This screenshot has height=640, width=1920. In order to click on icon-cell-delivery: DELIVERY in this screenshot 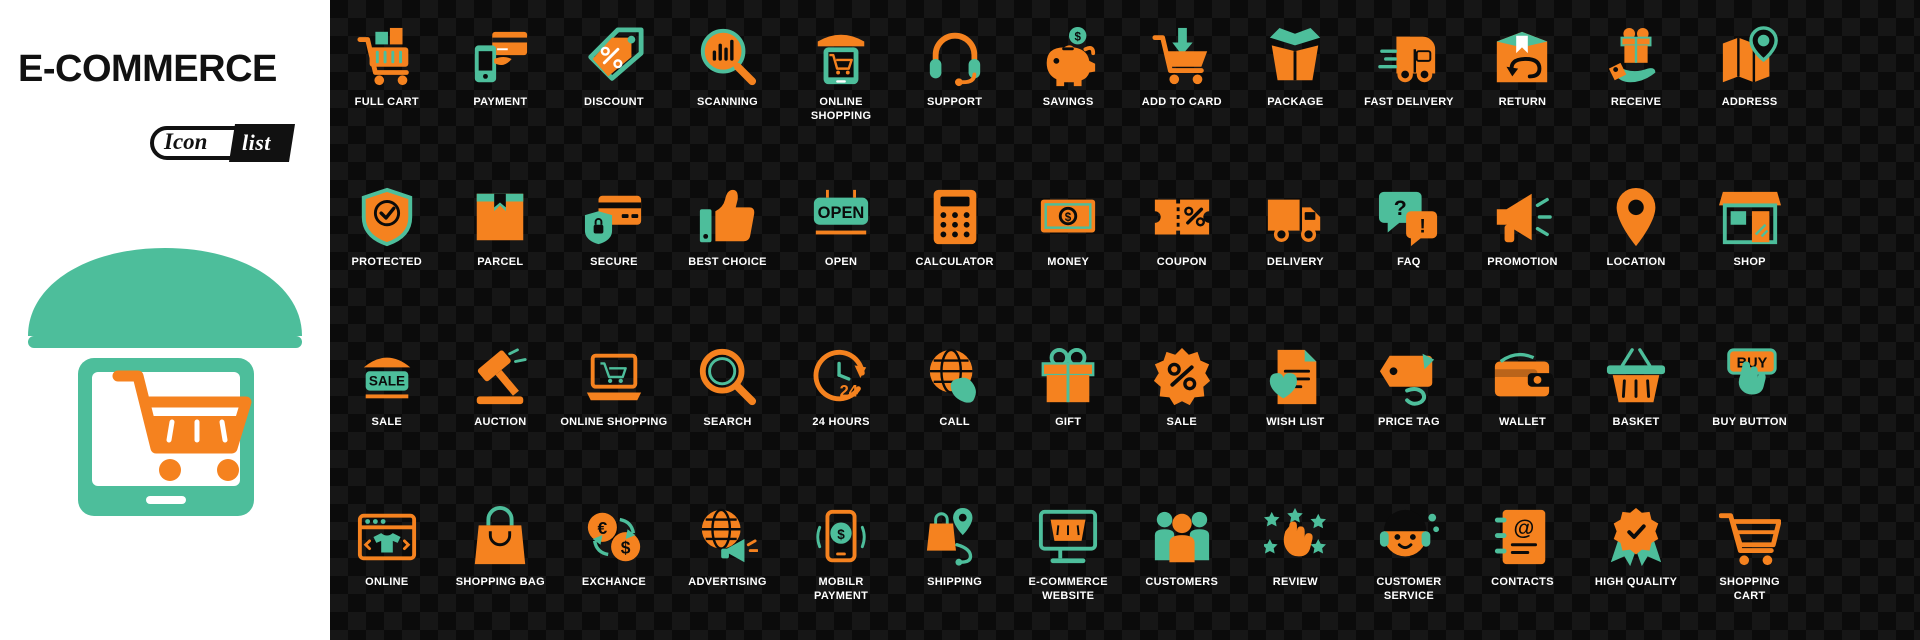, I will do `click(1296, 240)`.